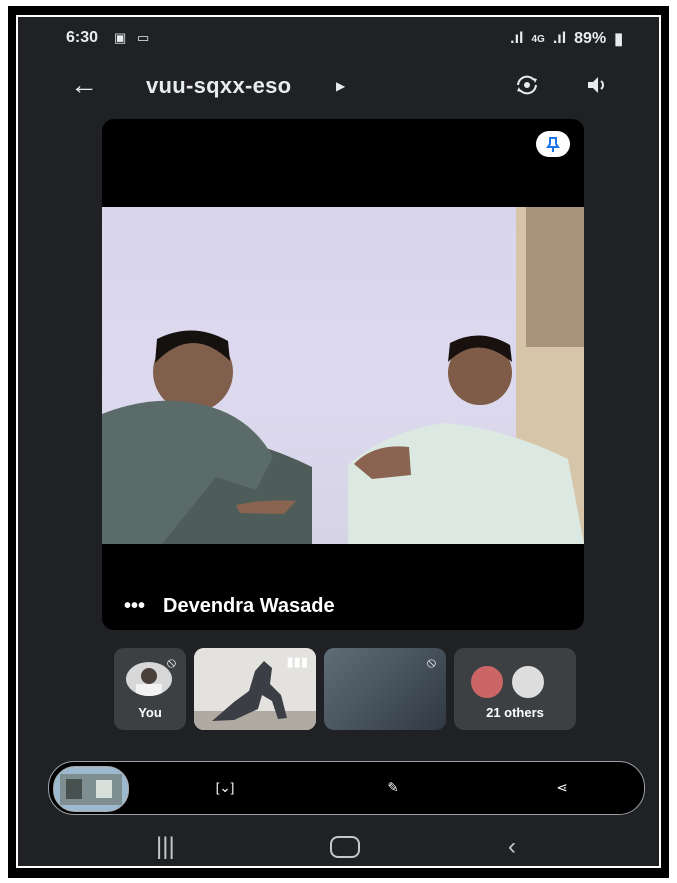  I want to click on share-button: ⋖, so click(562, 788).